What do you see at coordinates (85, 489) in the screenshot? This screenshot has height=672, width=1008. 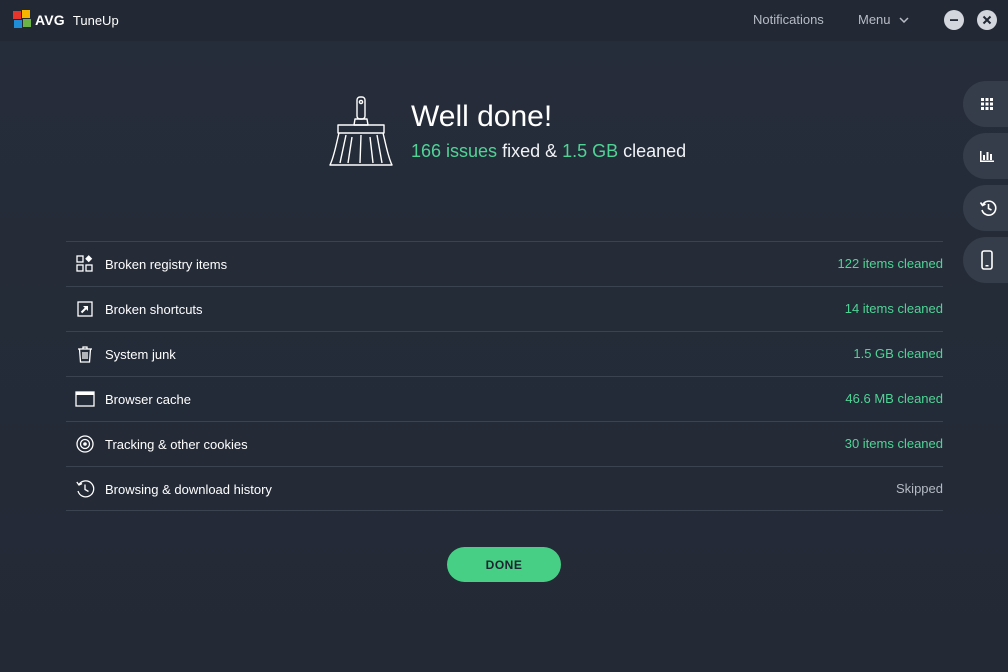 I see `history-clock-icon` at bounding box center [85, 489].